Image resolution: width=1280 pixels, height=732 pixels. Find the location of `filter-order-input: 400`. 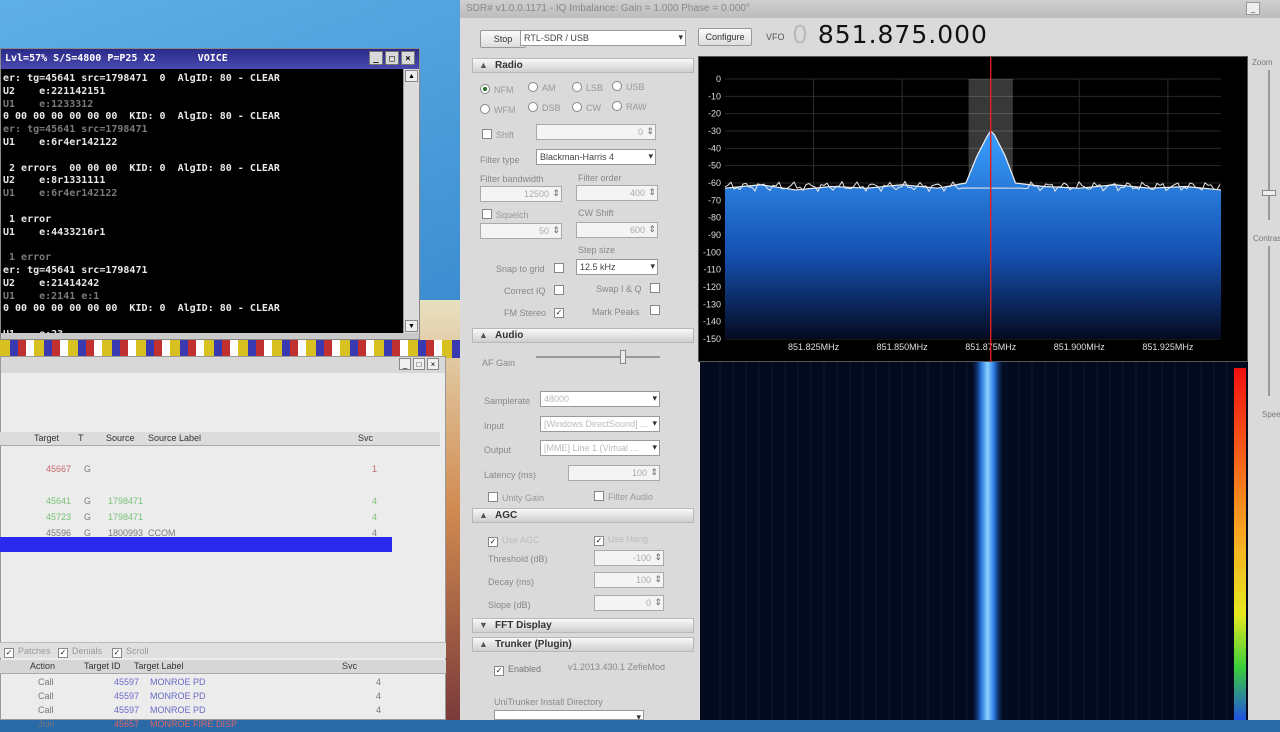

filter-order-input: 400 is located at coordinates (617, 193).